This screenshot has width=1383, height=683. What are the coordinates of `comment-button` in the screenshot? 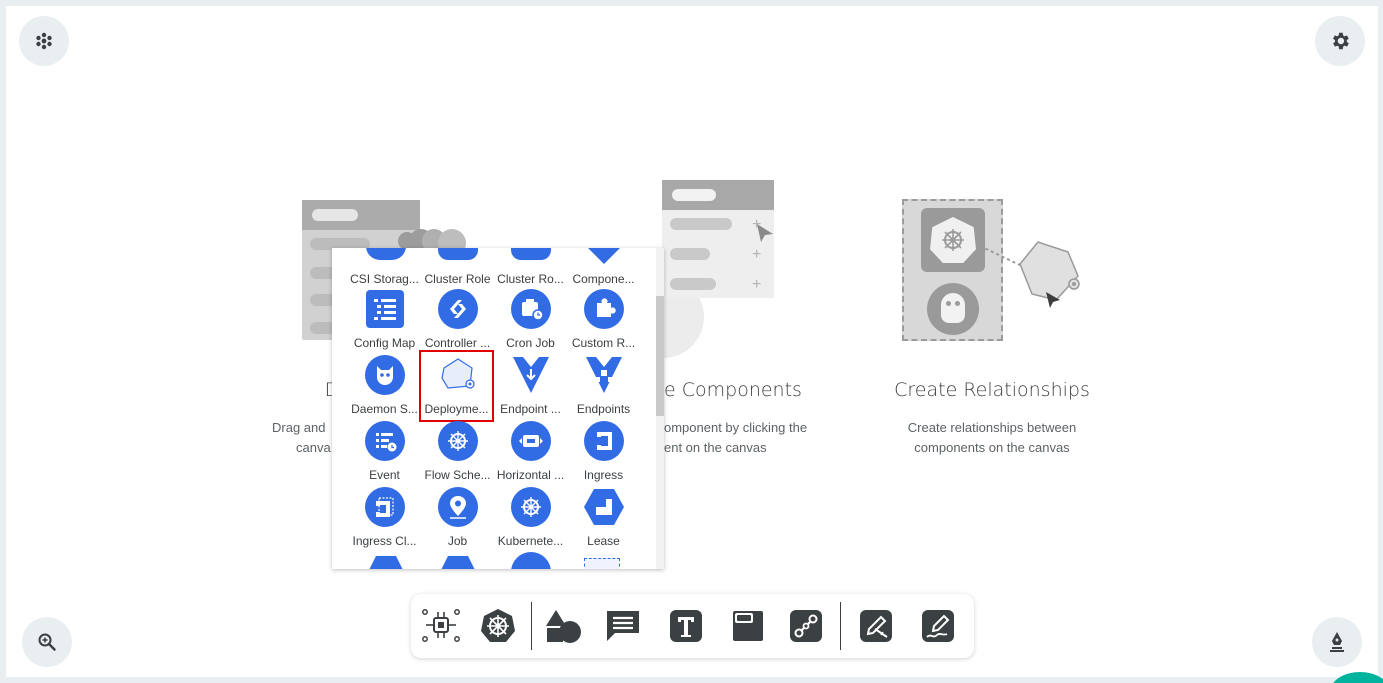 It's located at (623, 626).